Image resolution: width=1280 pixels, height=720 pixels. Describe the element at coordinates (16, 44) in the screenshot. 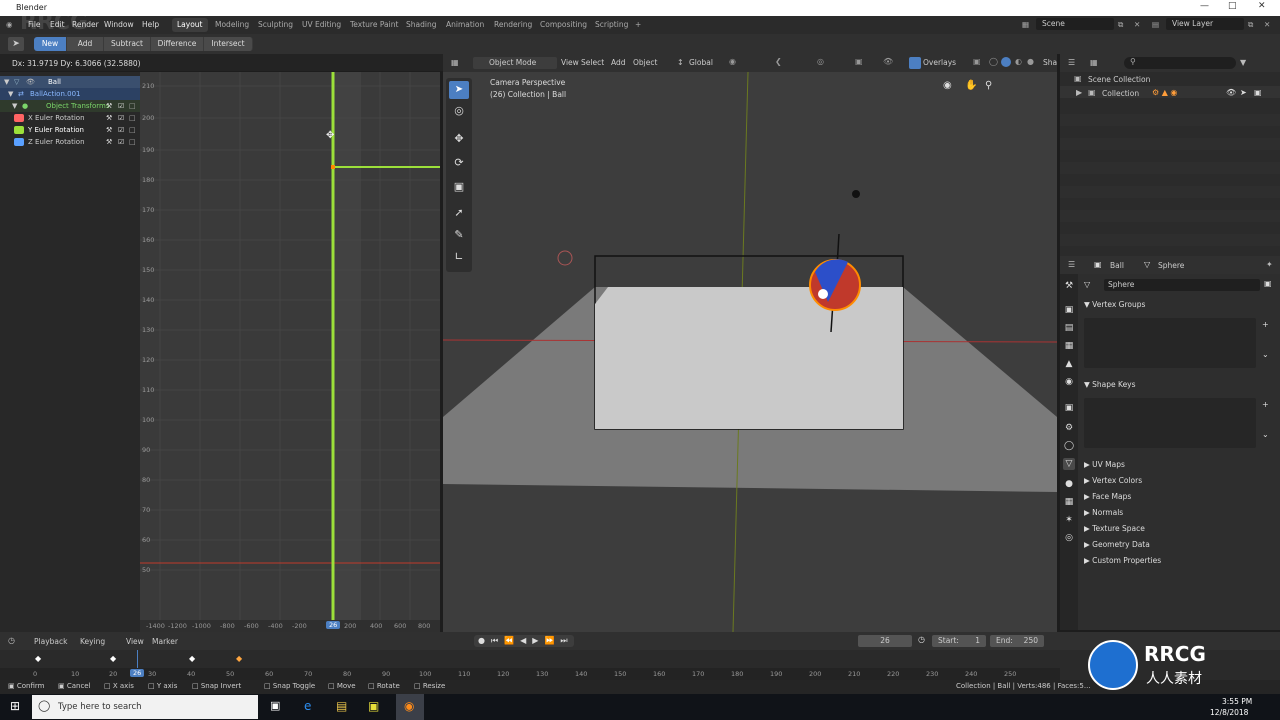

I see `select-tool-icon: ➤` at that location.